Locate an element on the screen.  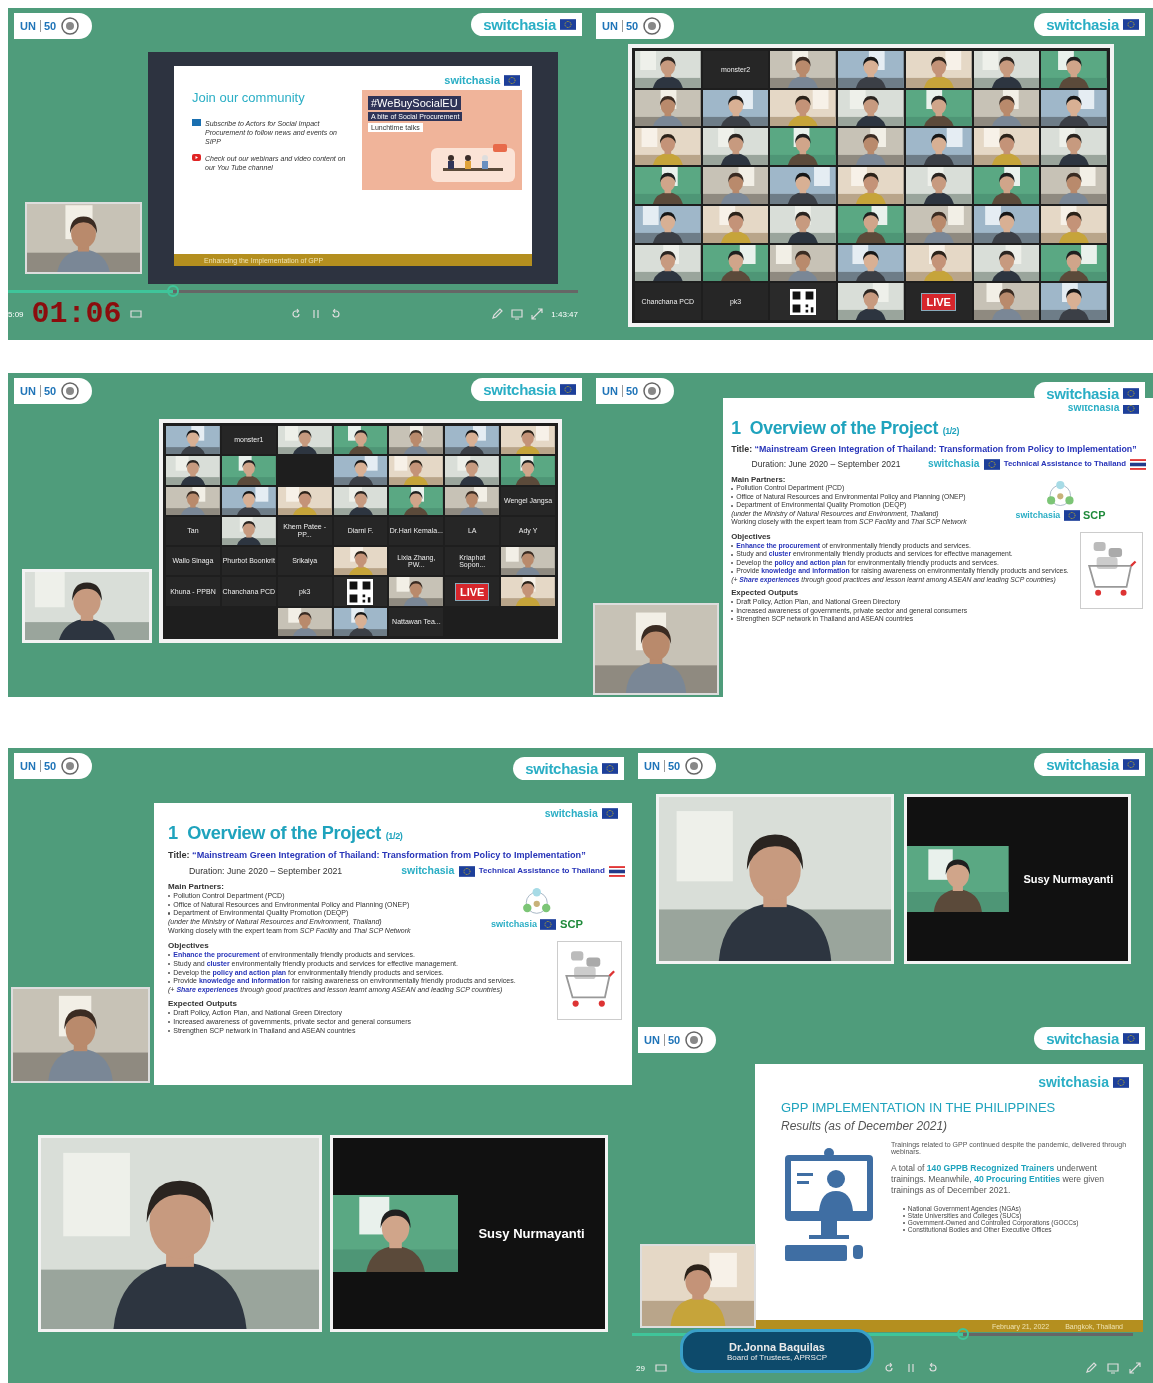
speaker-role: Board of Trustees, APRSCP is located at coordinates (776, 1357).